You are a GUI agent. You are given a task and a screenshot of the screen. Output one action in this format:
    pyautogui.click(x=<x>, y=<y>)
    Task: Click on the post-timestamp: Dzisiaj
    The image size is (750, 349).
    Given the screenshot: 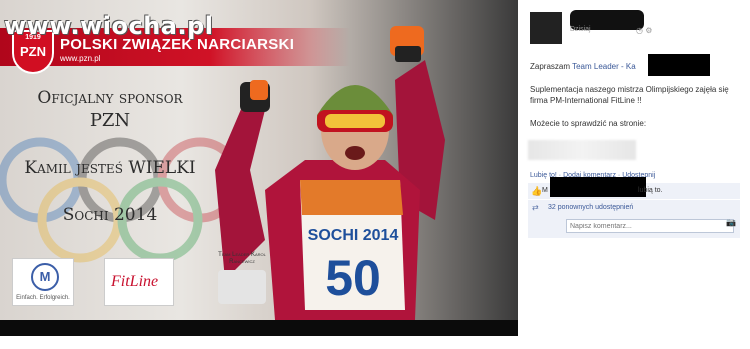 What is the action you would take?
    pyautogui.click(x=580, y=29)
    